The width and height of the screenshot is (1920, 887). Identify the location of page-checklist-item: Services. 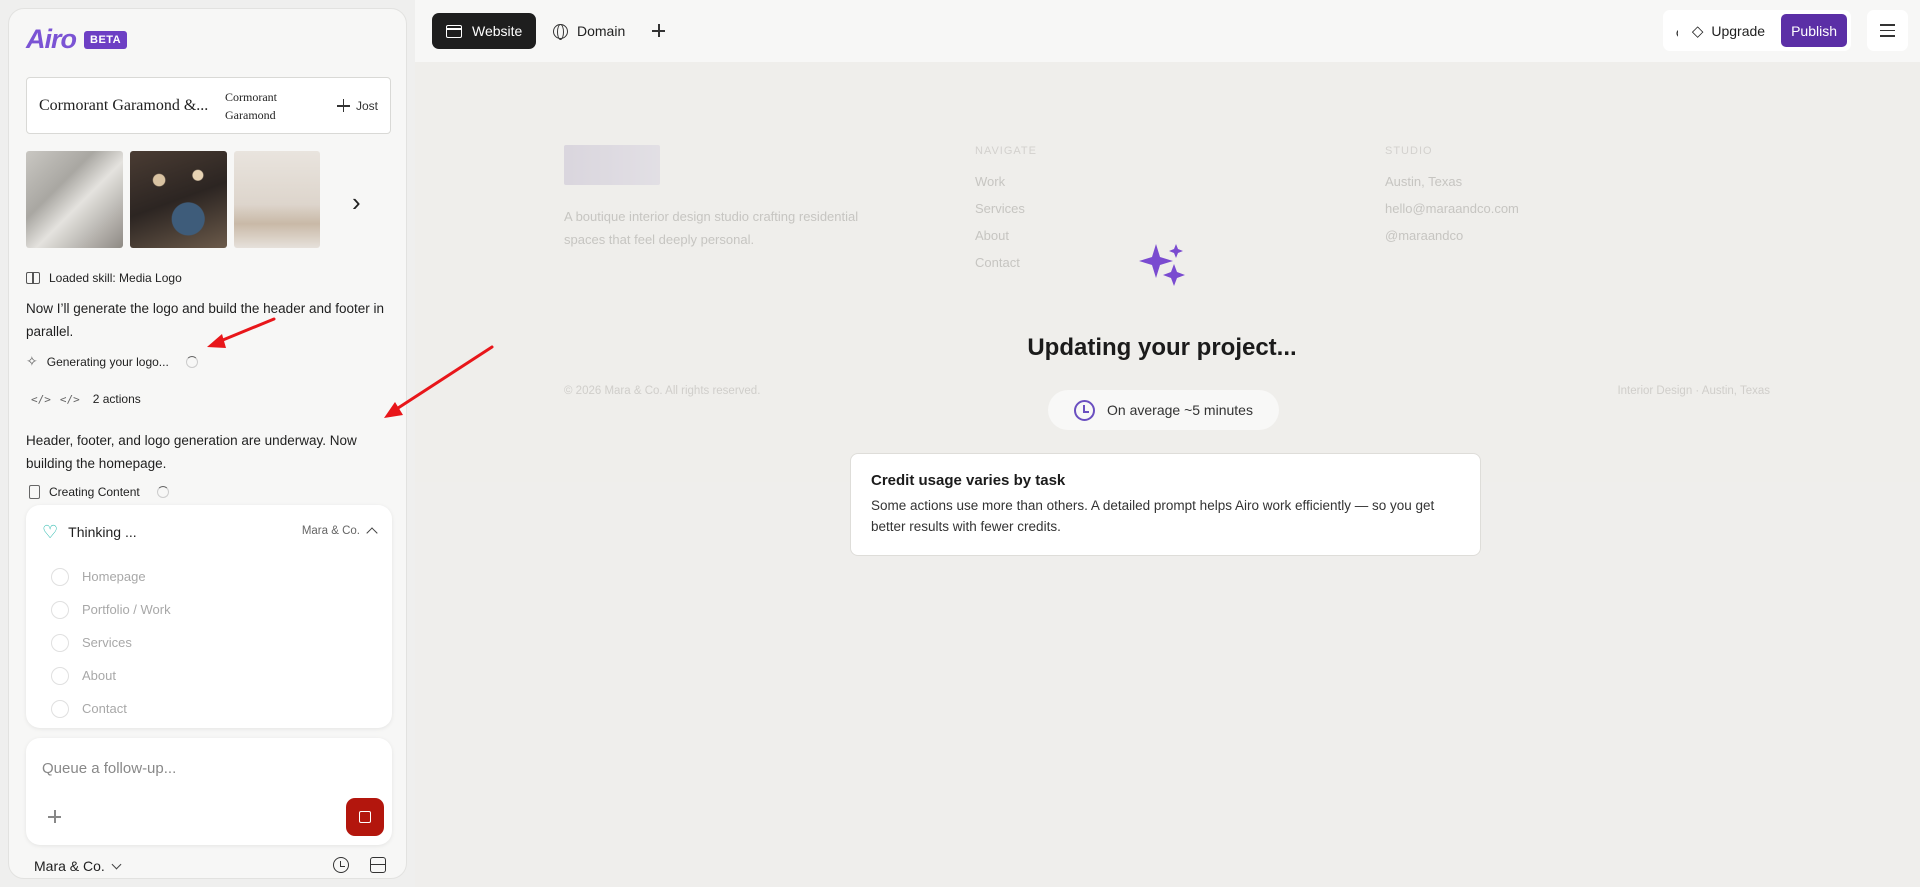
(111, 642).